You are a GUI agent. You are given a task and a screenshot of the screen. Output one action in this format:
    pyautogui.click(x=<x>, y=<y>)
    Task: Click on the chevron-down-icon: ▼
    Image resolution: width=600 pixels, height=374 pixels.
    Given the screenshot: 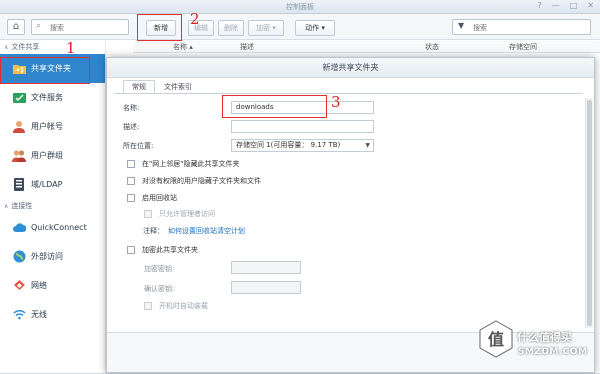 What is the action you would take?
    pyautogui.click(x=367, y=145)
    